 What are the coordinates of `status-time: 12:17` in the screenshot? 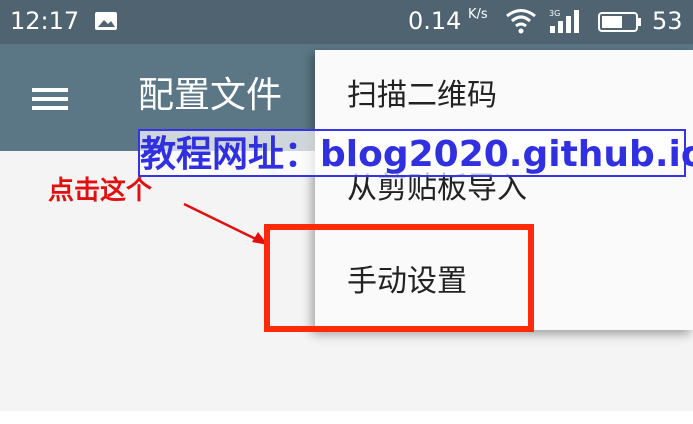 It's located at (45, 21).